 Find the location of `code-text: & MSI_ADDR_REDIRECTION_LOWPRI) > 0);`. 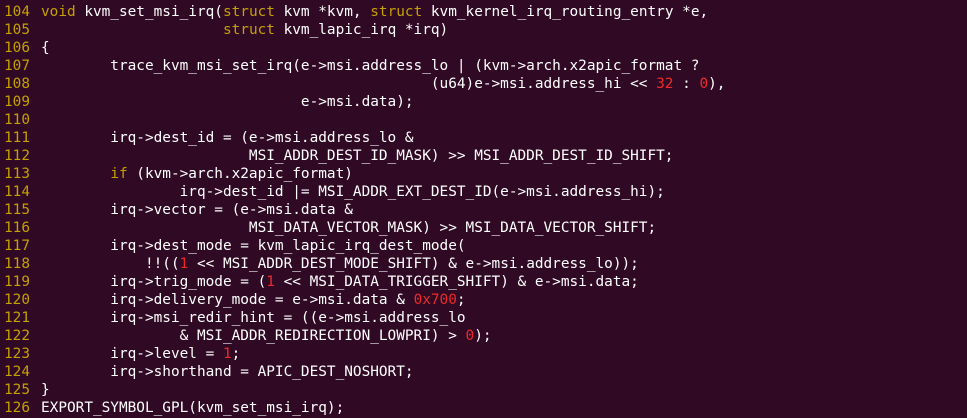

code-text: & MSI_ADDR_REDIRECTION_LOWPRI) > 0); is located at coordinates (266, 336).